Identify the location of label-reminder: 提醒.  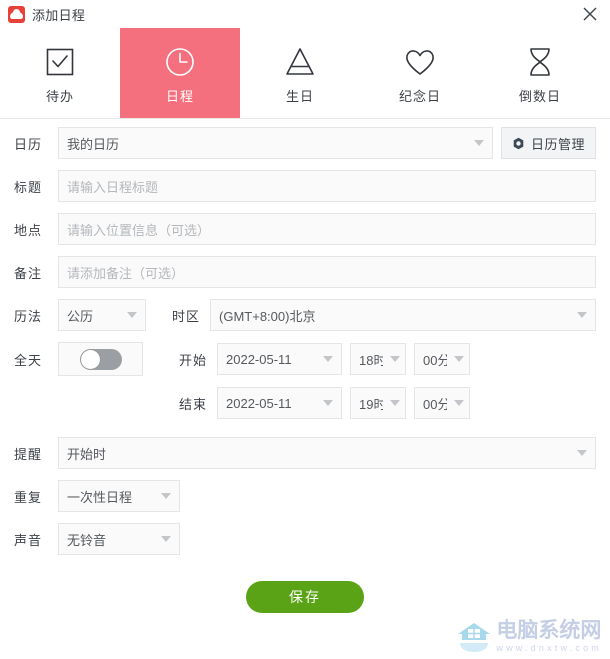
(28, 454).